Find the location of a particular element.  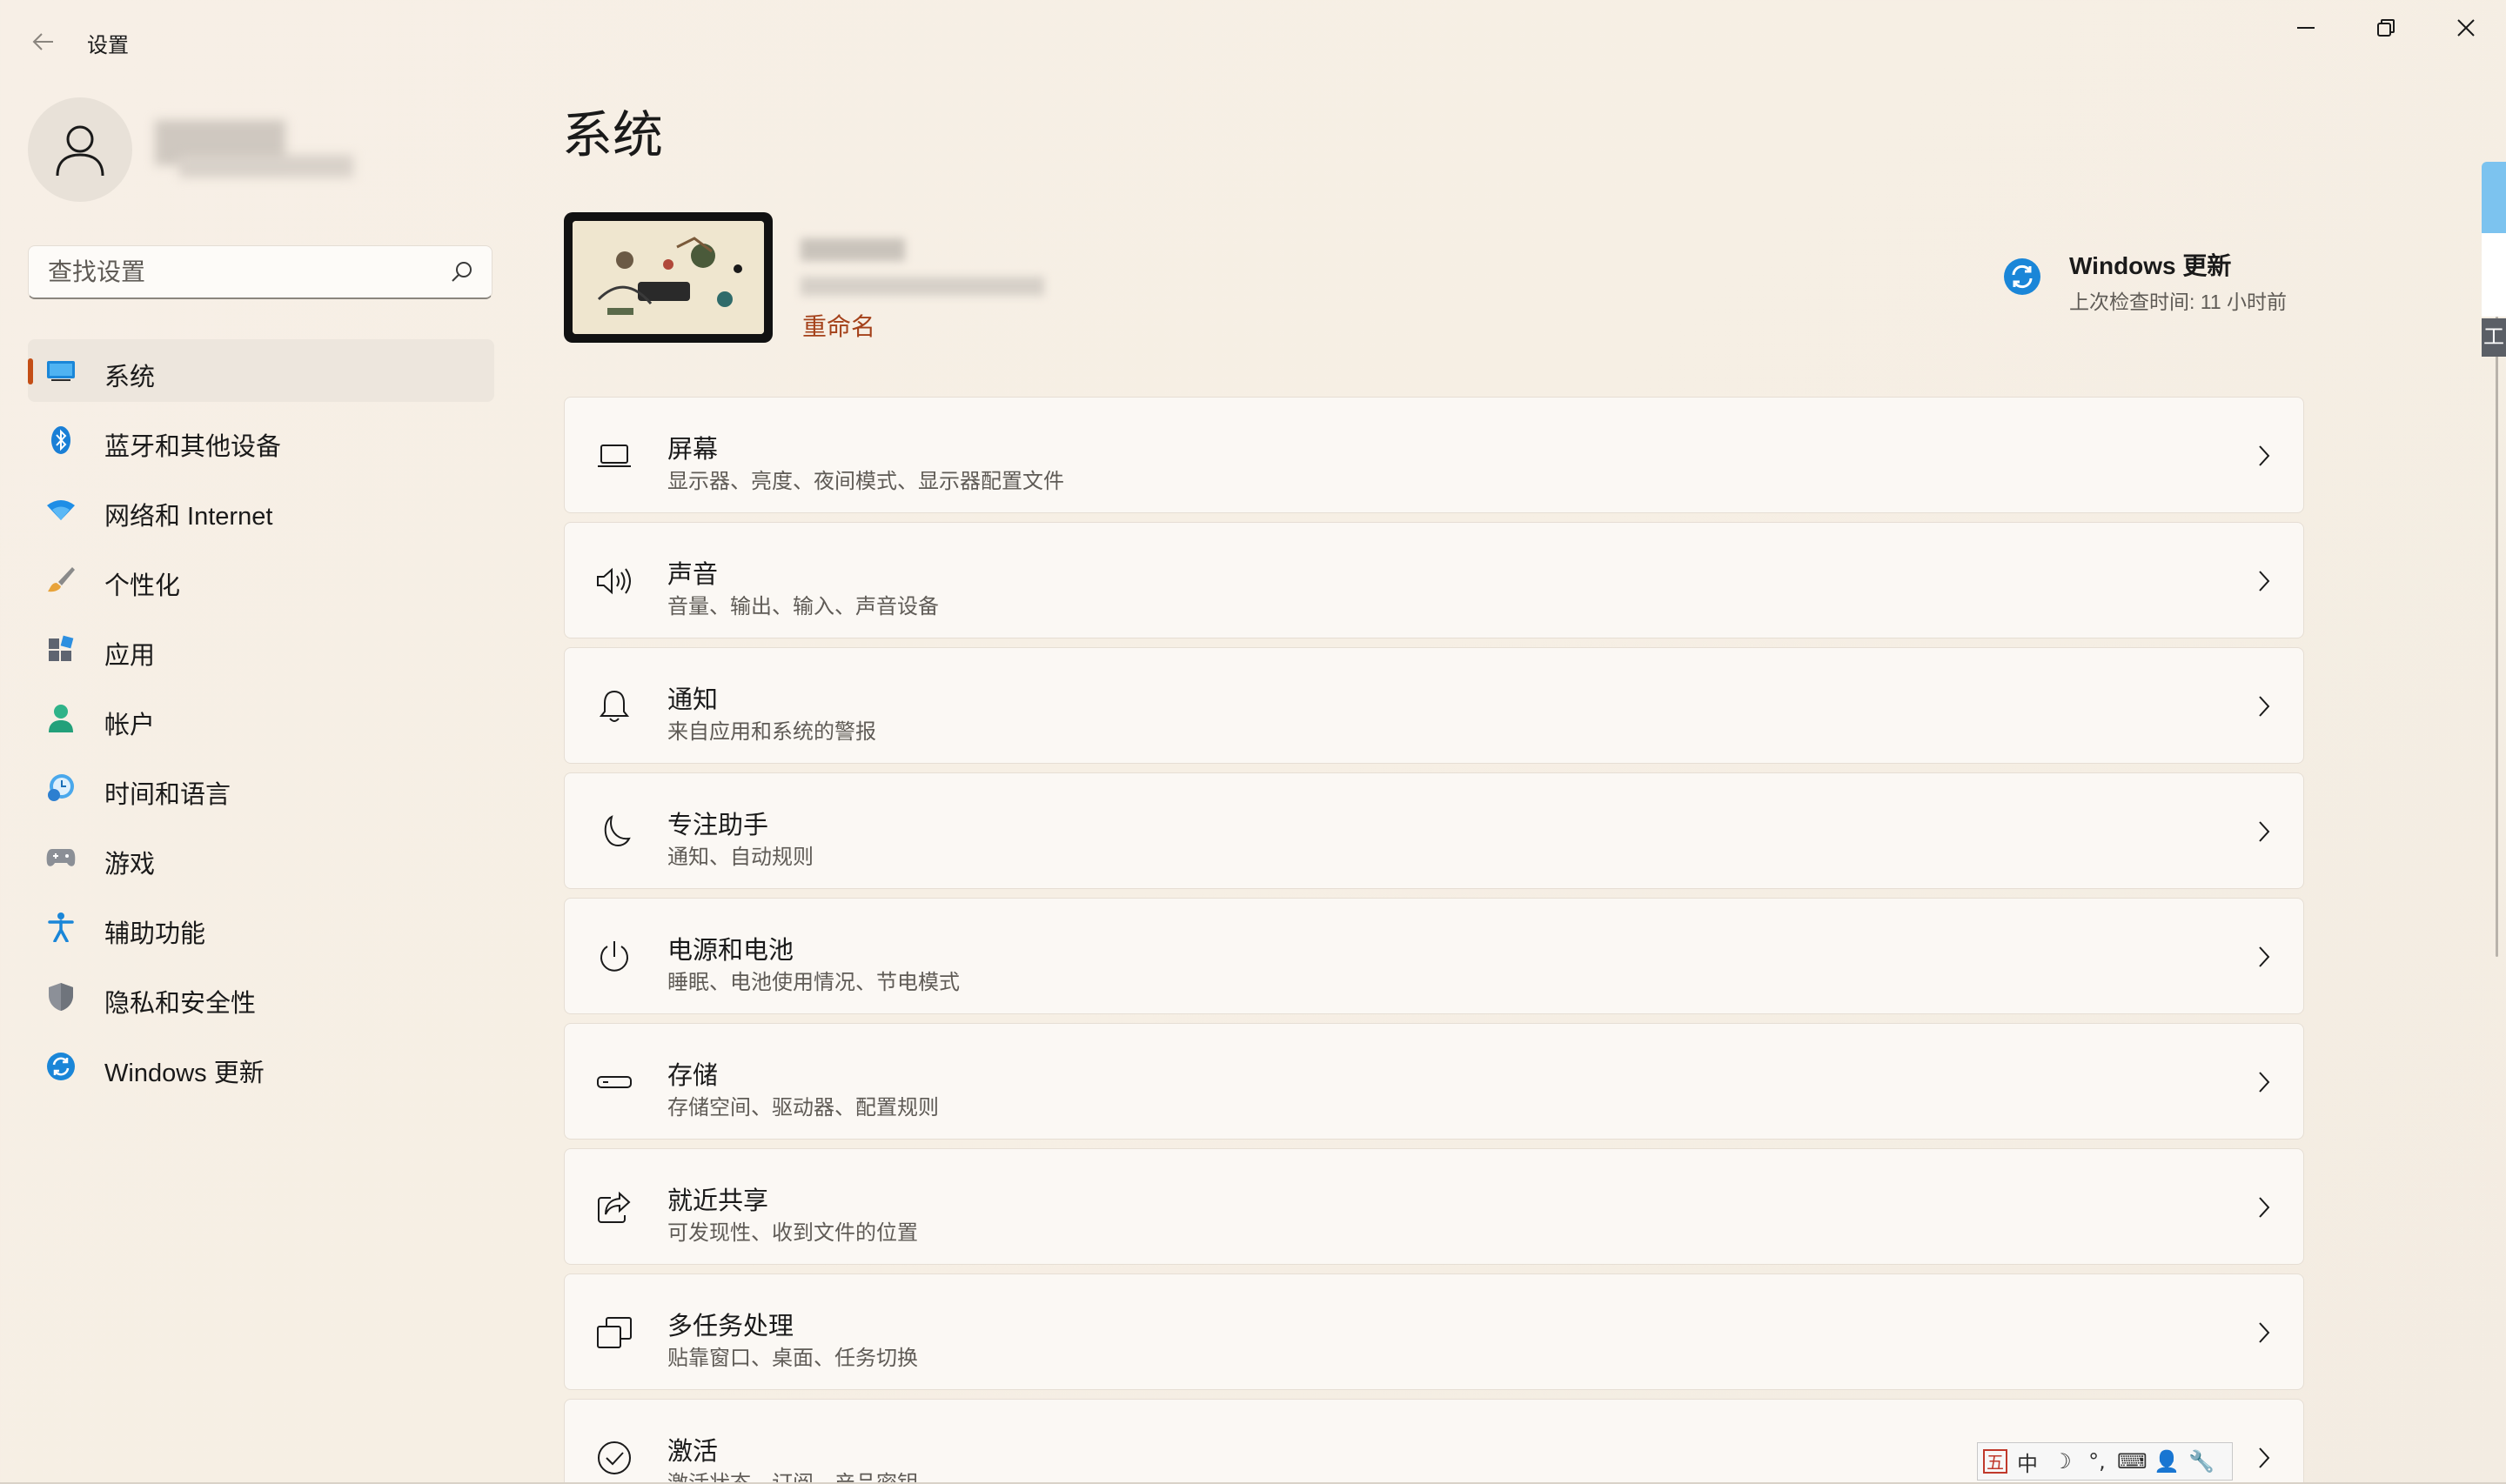

check-circle-icon is located at coordinates (614, 1458).